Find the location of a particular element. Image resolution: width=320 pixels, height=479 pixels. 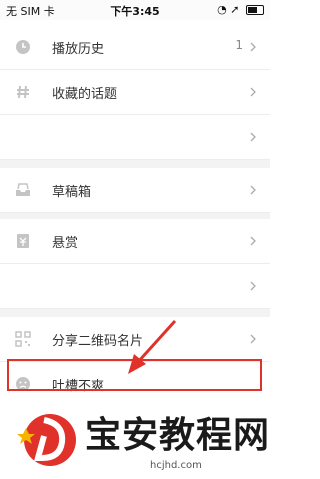

hash-icon is located at coordinates (23, 92).